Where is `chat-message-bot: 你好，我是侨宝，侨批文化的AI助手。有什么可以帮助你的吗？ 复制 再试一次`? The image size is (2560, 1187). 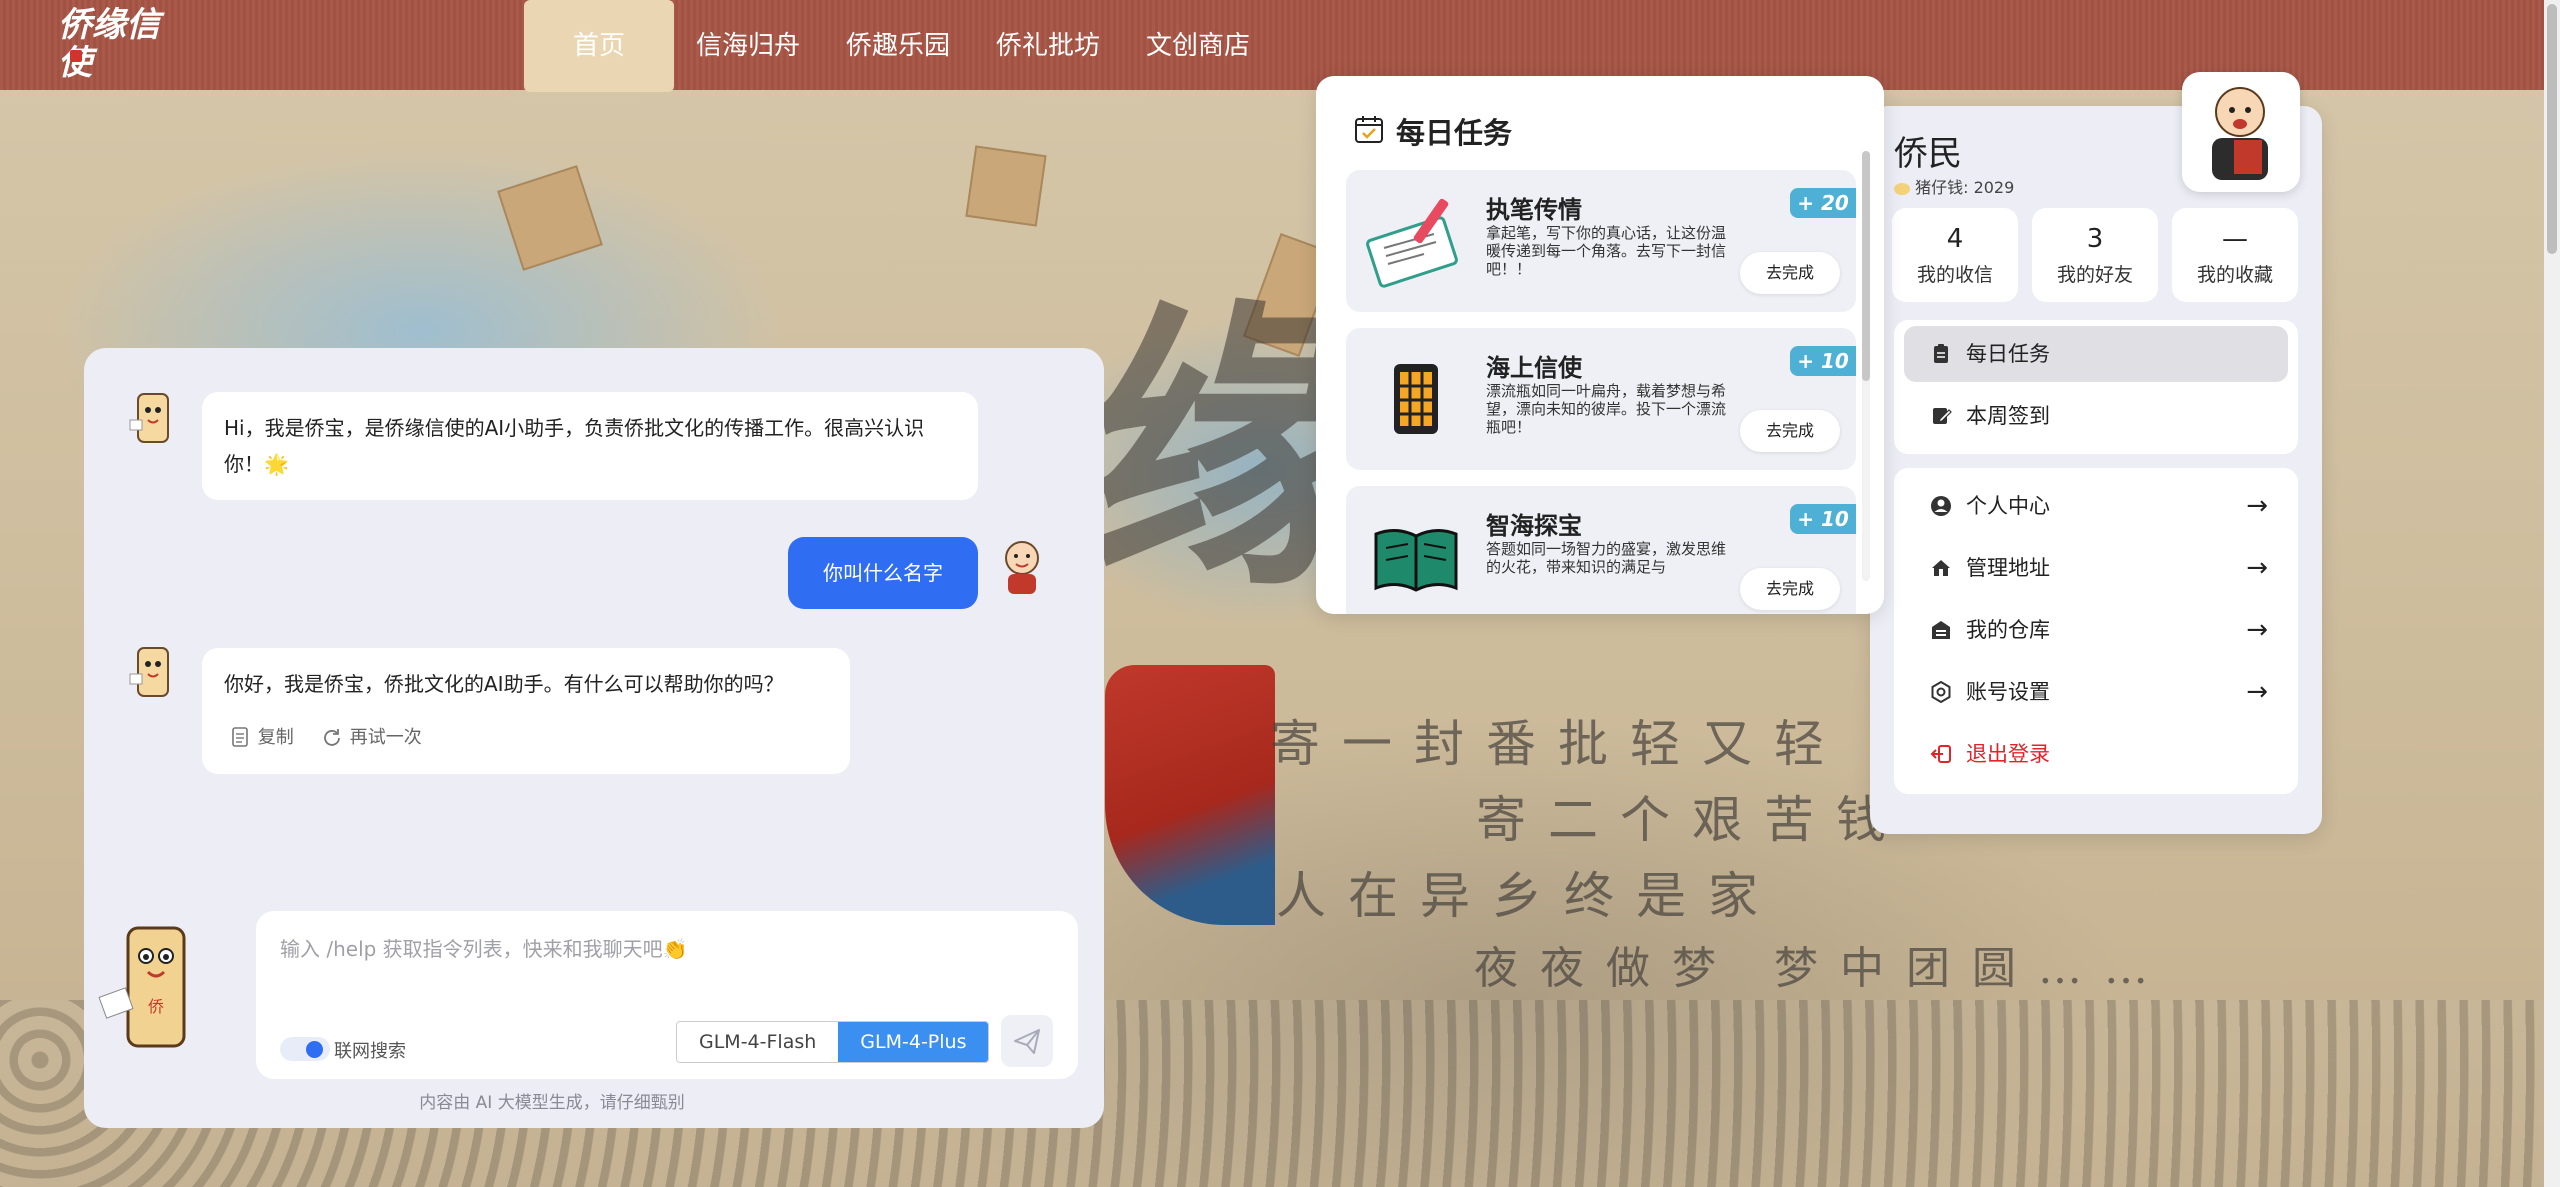
chat-message-bot: 你好，我是侨宝，侨批文化的AI助手。有什么可以帮助你的吗？ 复制 再试一次 is located at coordinates (526, 711).